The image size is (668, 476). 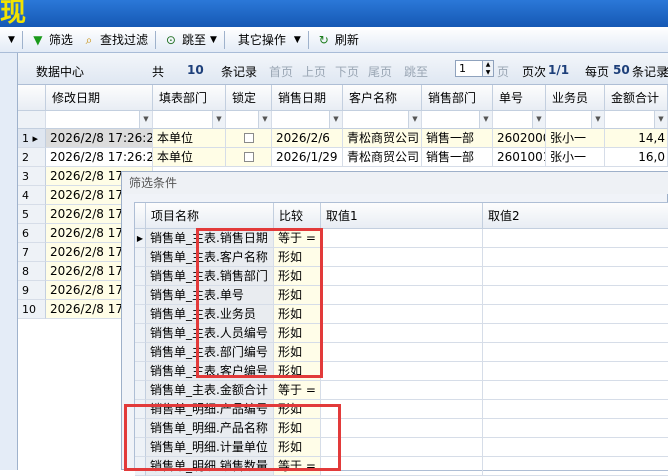 I want to click on left-side-panel, so click(x=9, y=261).